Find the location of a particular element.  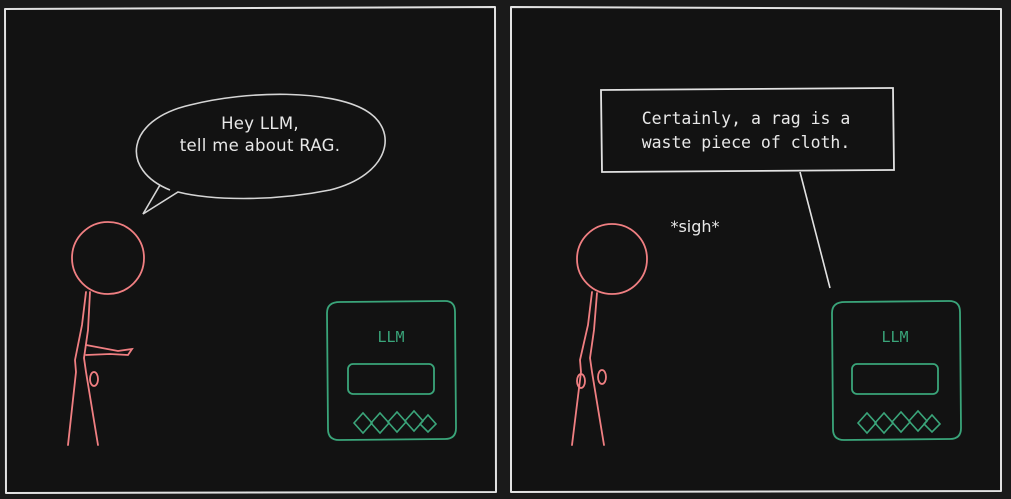

speech-line-1: Hey LLM, is located at coordinates (260, 123).